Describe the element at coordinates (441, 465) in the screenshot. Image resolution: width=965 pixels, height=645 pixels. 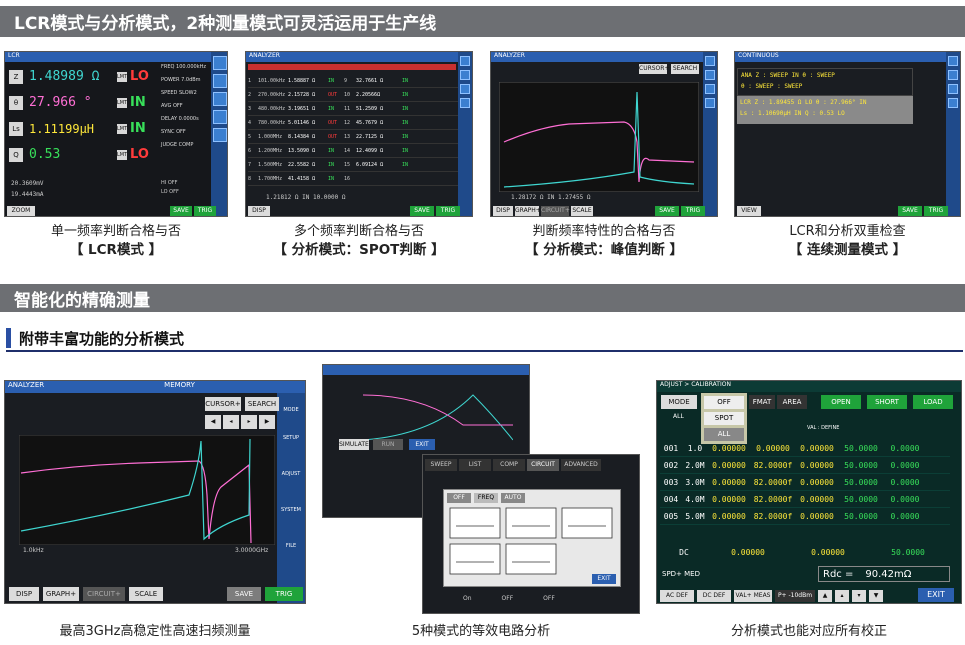
I see `tab-sweep: SWEEP` at that location.